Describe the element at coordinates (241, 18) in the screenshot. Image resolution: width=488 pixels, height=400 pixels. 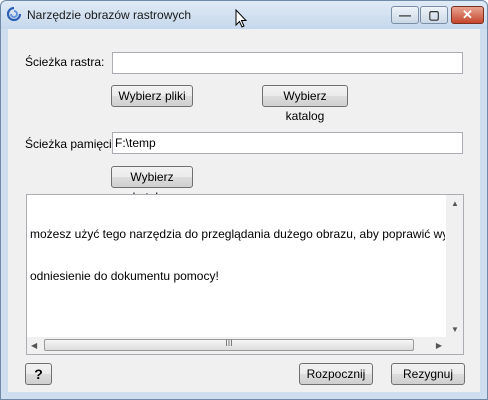
I see `mouse-pointer-icon` at that location.